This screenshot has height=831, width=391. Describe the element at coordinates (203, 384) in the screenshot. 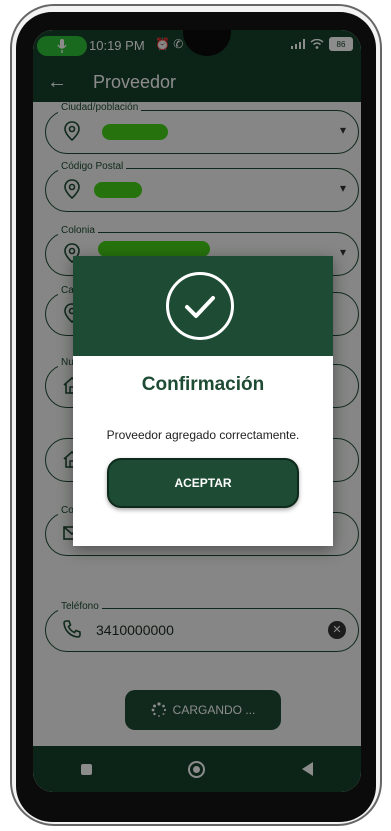

I see `dialog-title: Confirmación` at that location.